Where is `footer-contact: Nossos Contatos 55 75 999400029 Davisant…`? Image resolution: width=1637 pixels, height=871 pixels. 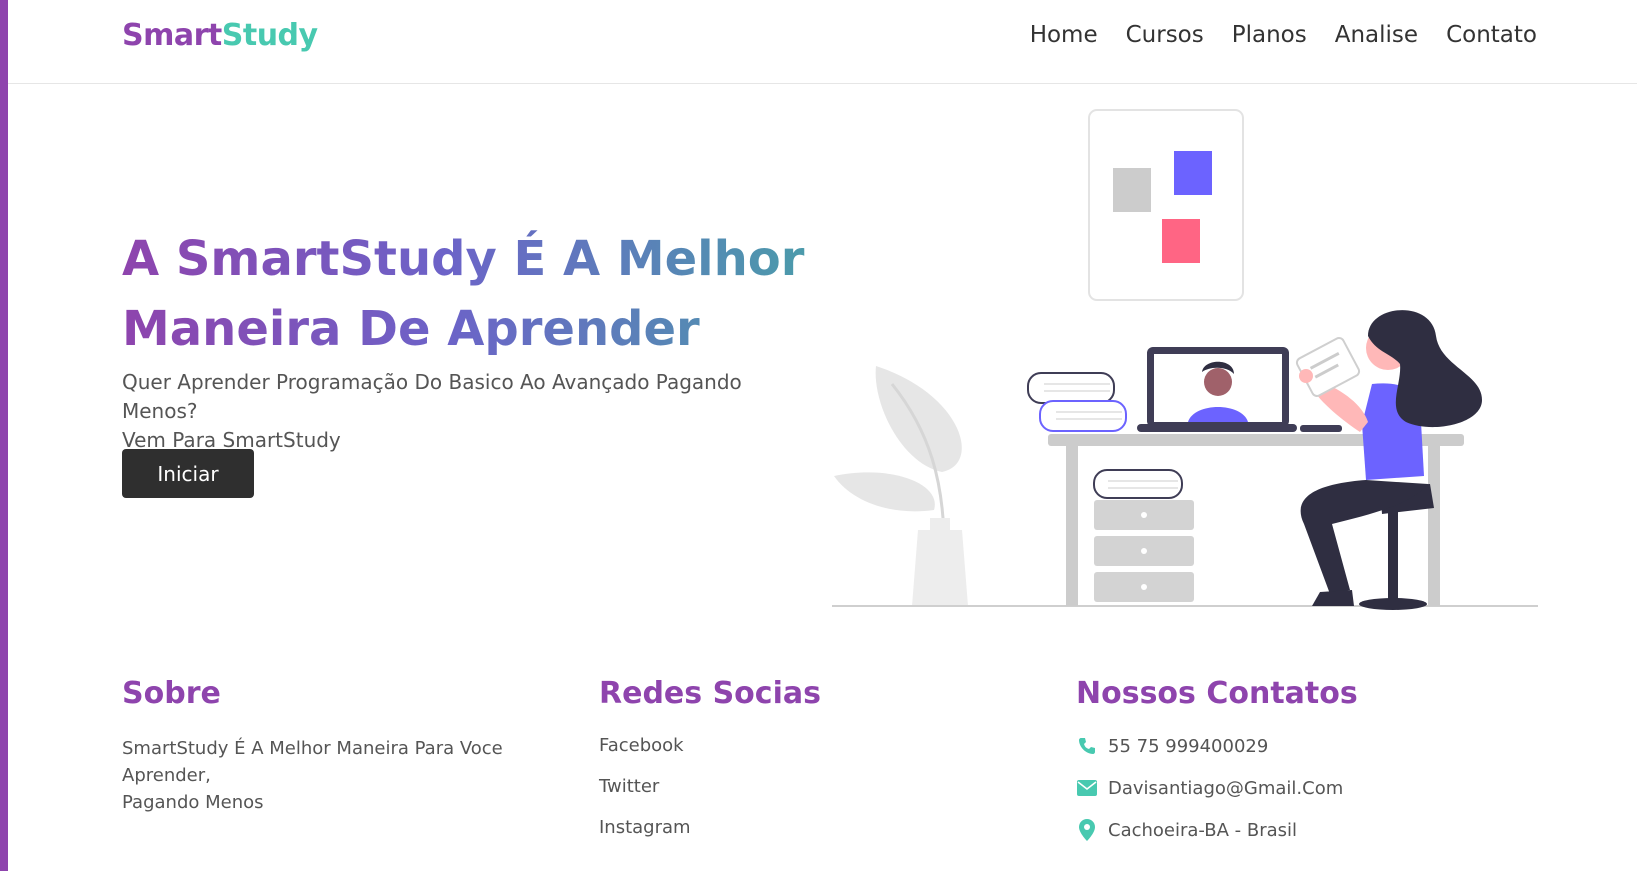 footer-contact: Nossos Contatos 55 75 999400029 Davisant… is located at coordinates (1286, 768).